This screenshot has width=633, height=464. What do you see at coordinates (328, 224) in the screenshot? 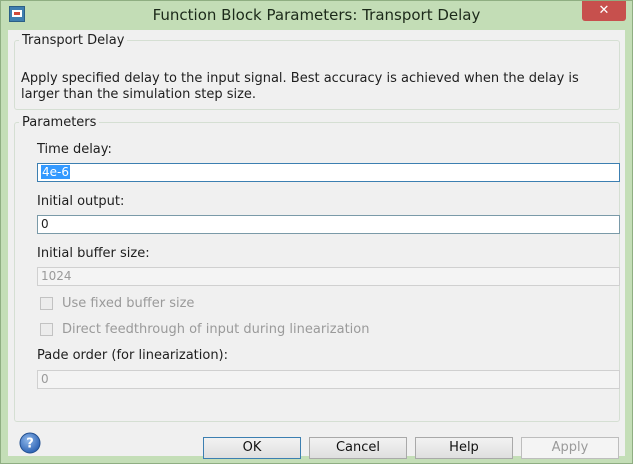
I see `initial-output-field: 0` at bounding box center [328, 224].